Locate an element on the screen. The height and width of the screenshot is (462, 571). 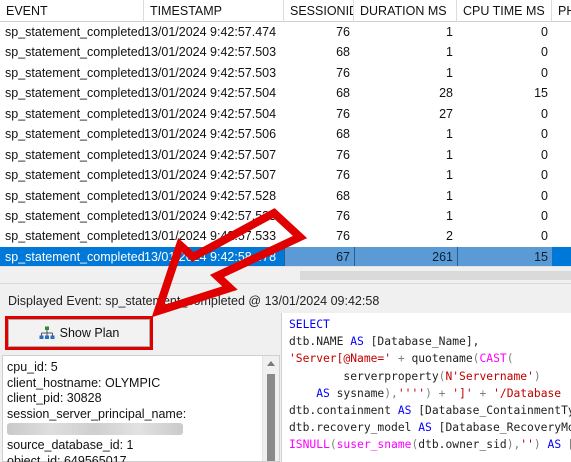
sql-line: SELECT is located at coordinates (309, 324).